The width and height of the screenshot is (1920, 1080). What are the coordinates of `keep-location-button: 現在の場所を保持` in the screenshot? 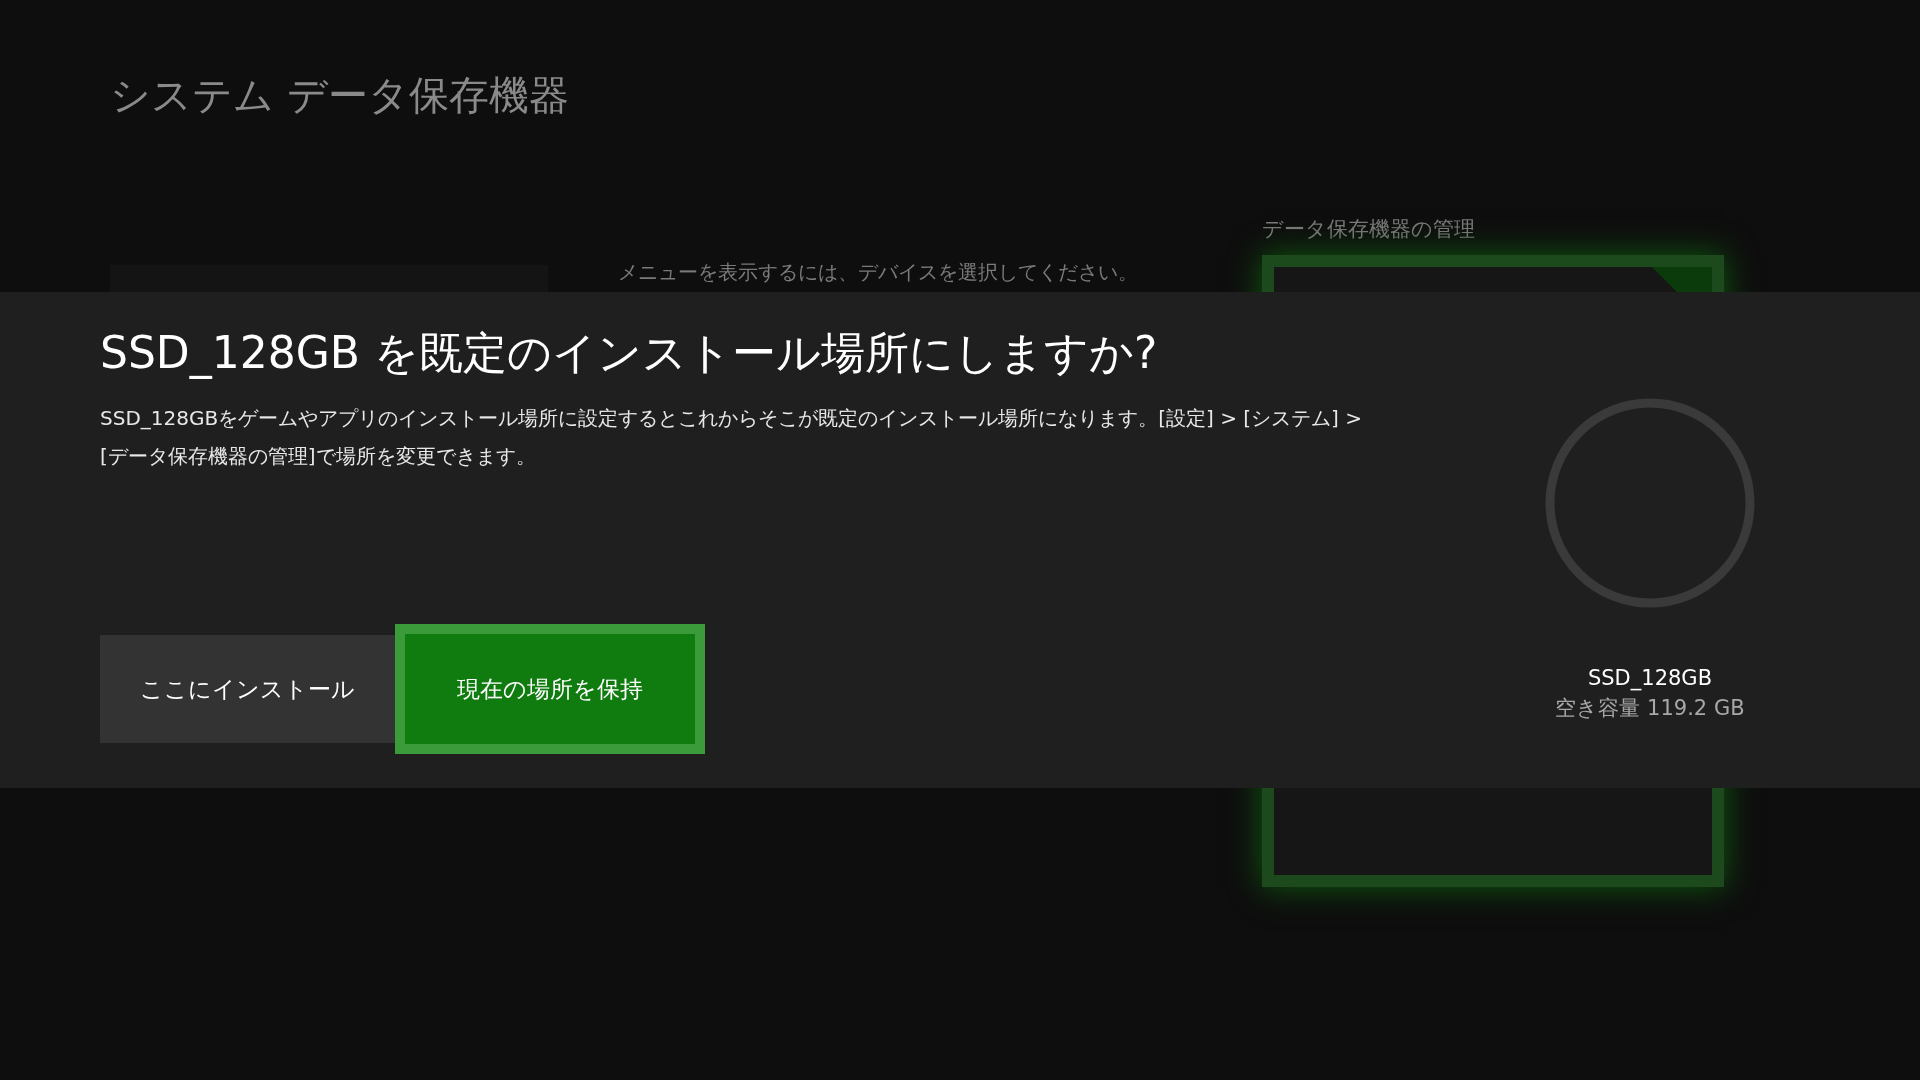 It's located at (550, 689).